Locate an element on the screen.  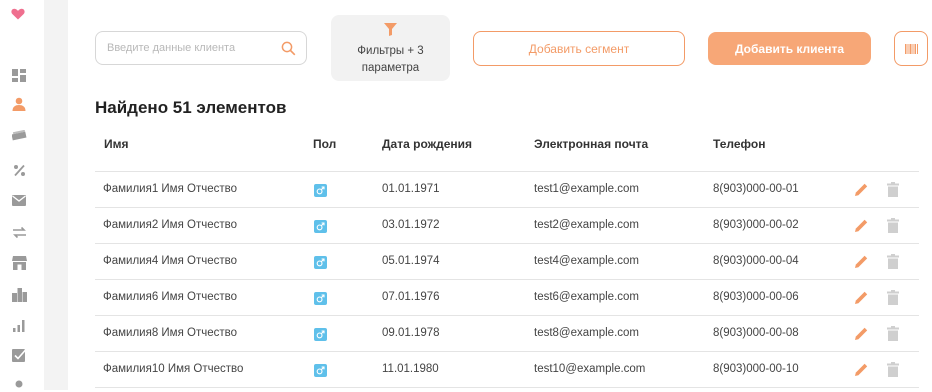
search-icon is located at coordinates (288, 48).